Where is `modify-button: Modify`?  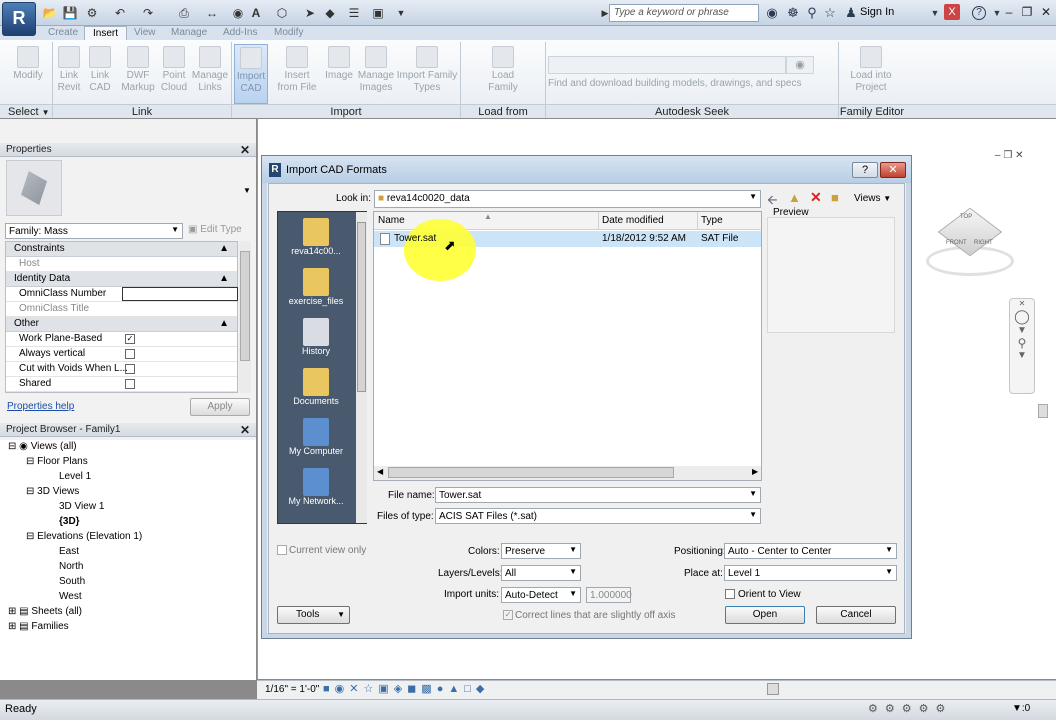
modify-button: Modify is located at coordinates (28, 74).